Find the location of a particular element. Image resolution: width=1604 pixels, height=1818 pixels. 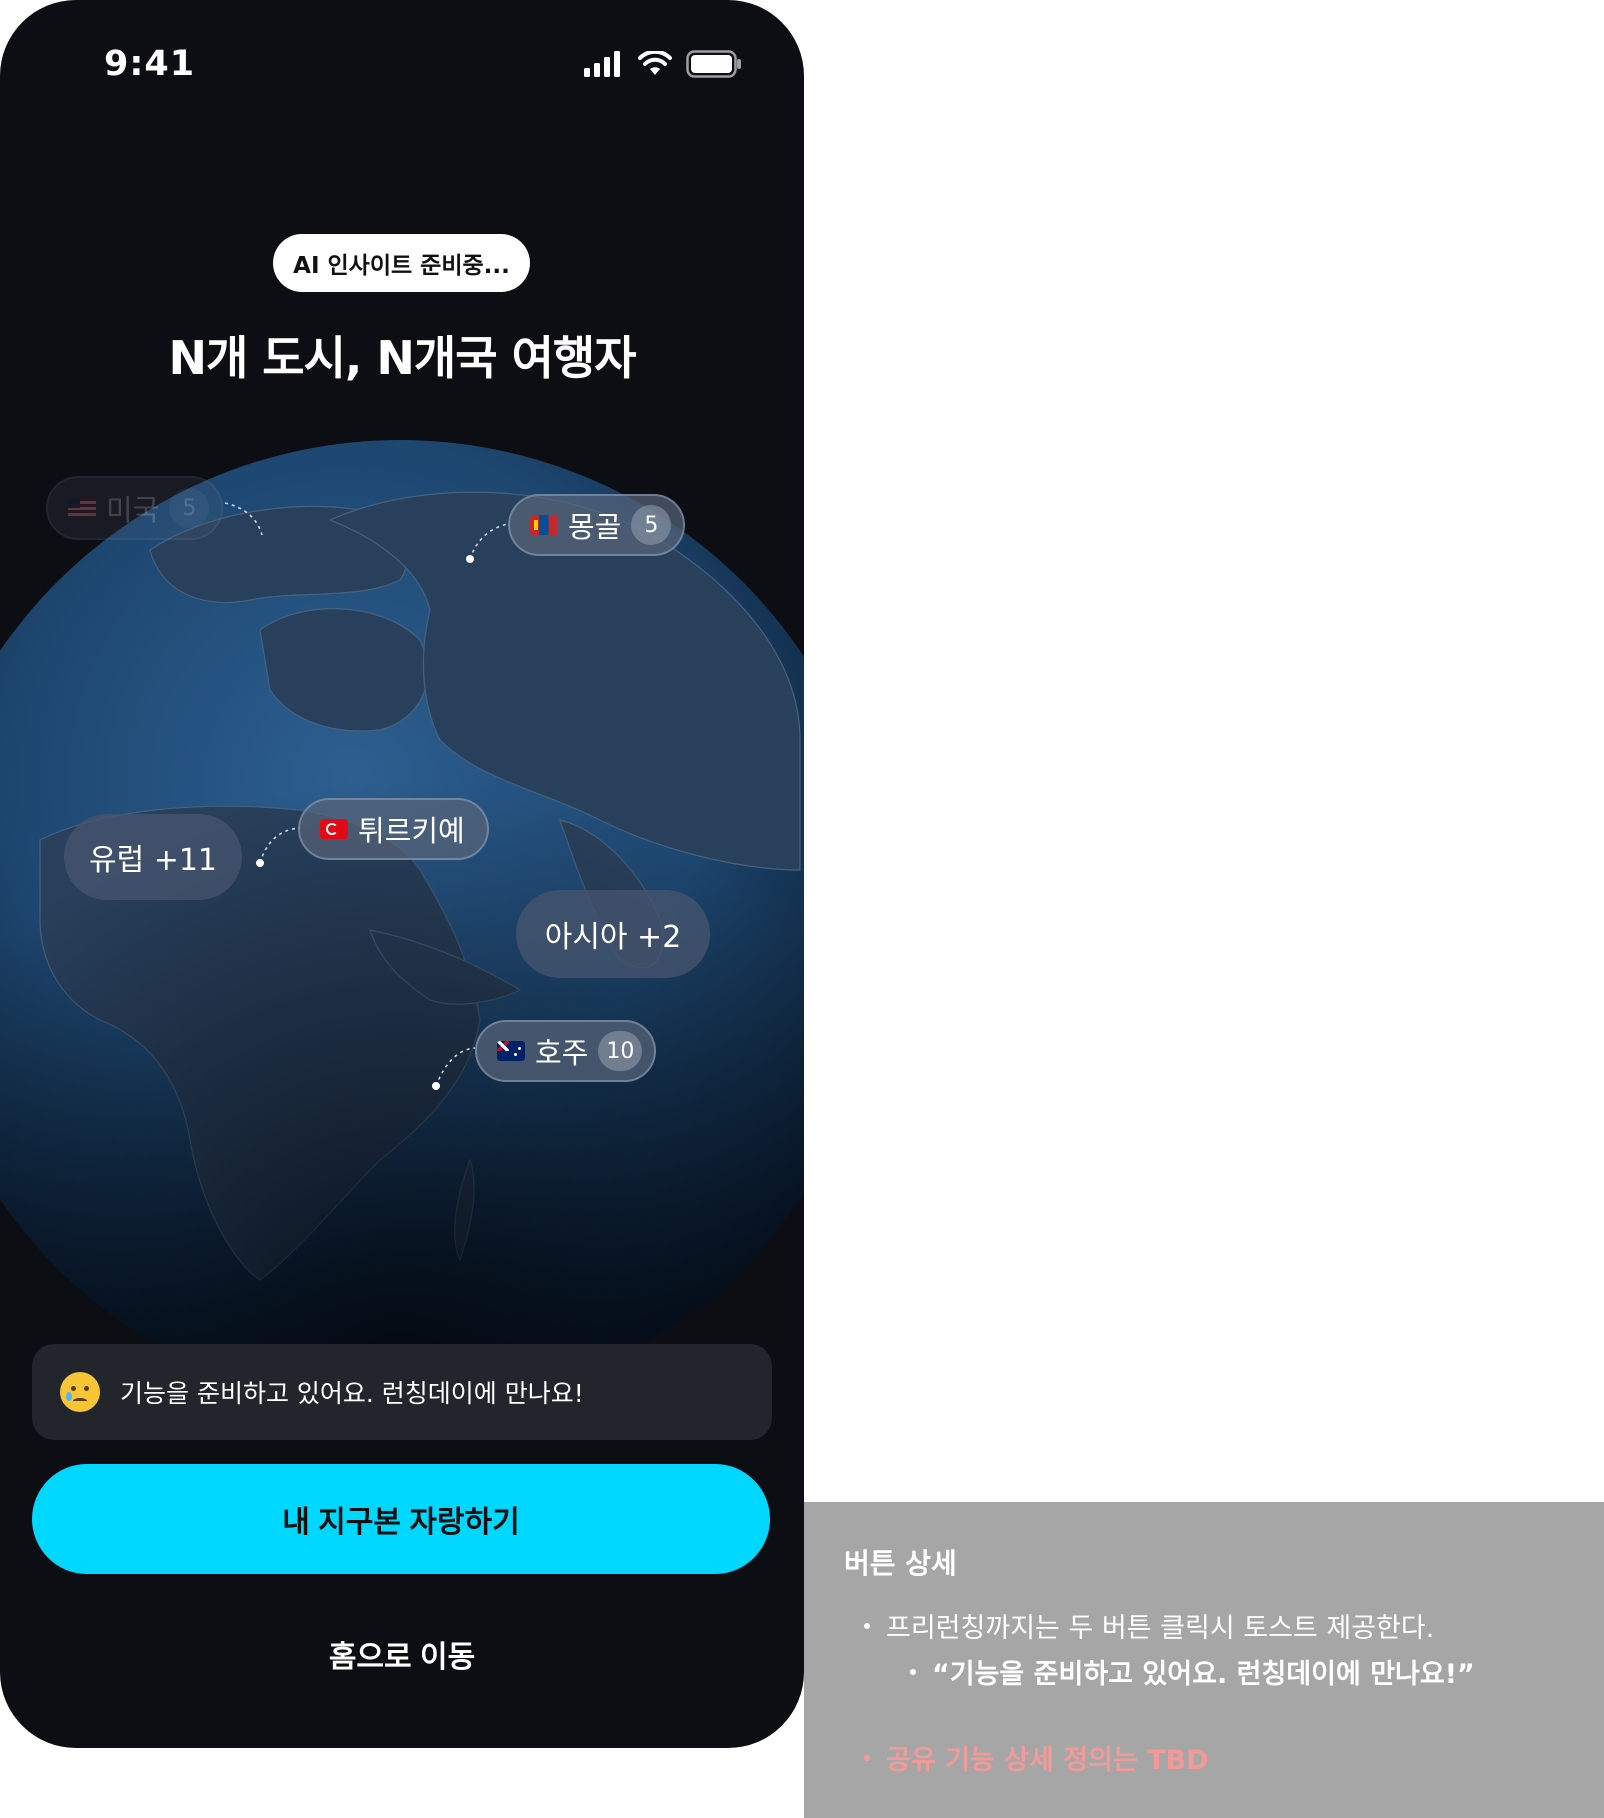

toast-message: 기능을 준비하고 있어요. 런칭데이에 만나요! is located at coordinates (402, 1392).